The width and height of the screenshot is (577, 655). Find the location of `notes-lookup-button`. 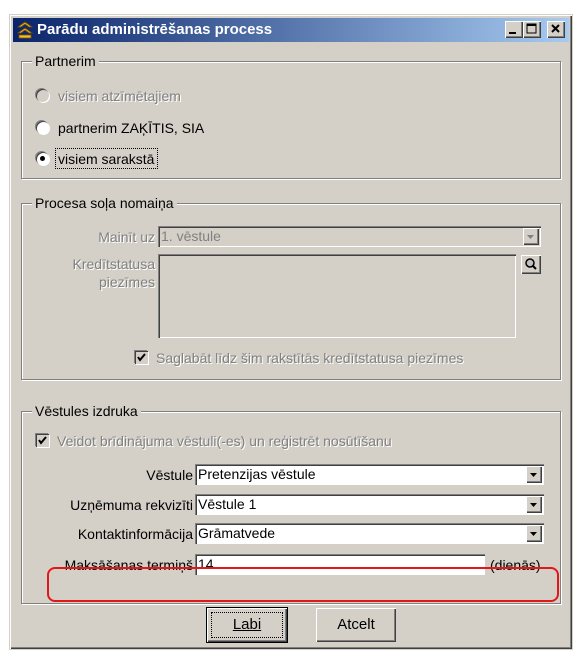

notes-lookup-button is located at coordinates (531, 264).